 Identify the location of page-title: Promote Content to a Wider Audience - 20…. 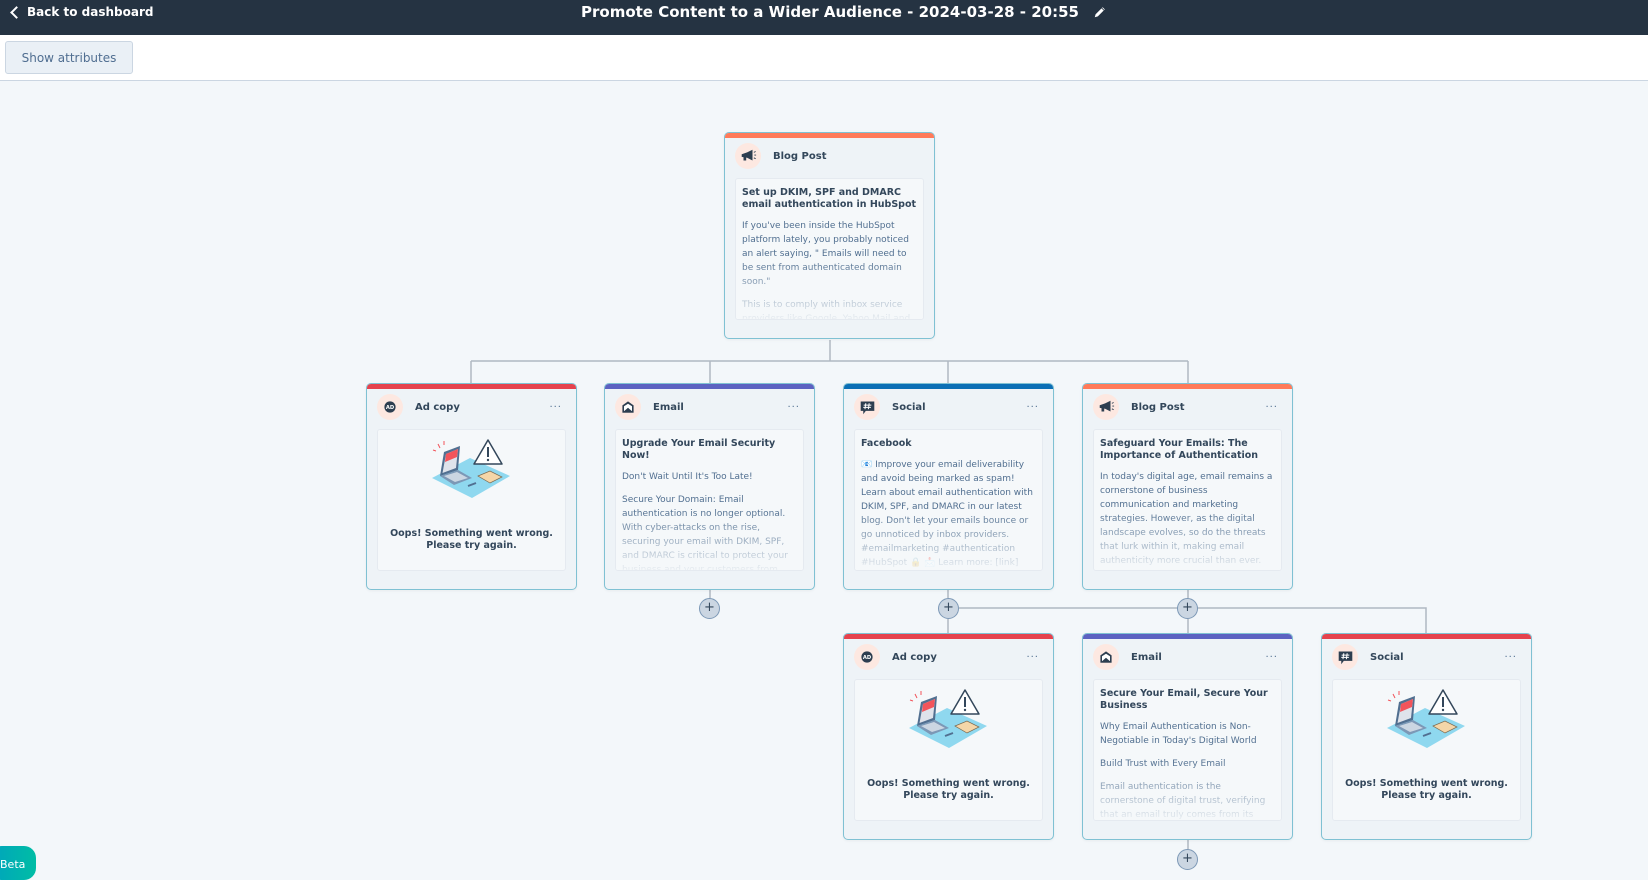
(830, 12).